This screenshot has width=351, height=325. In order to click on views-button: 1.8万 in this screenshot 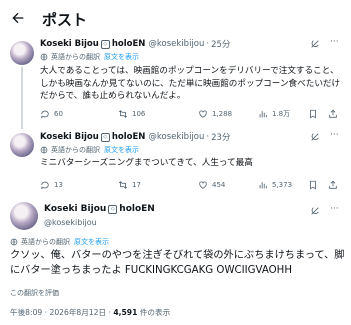, I will do `click(274, 114)`.